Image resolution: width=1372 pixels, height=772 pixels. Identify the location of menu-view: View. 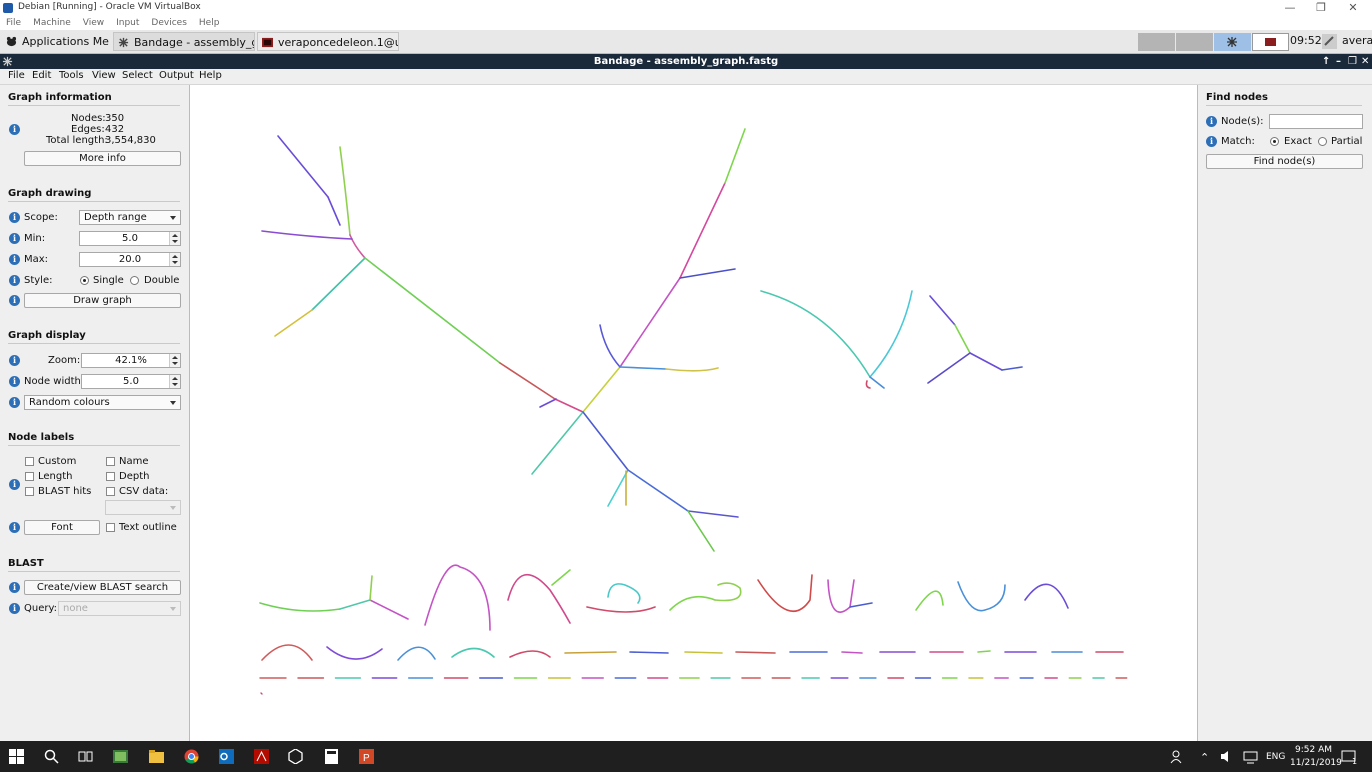
(104, 75).